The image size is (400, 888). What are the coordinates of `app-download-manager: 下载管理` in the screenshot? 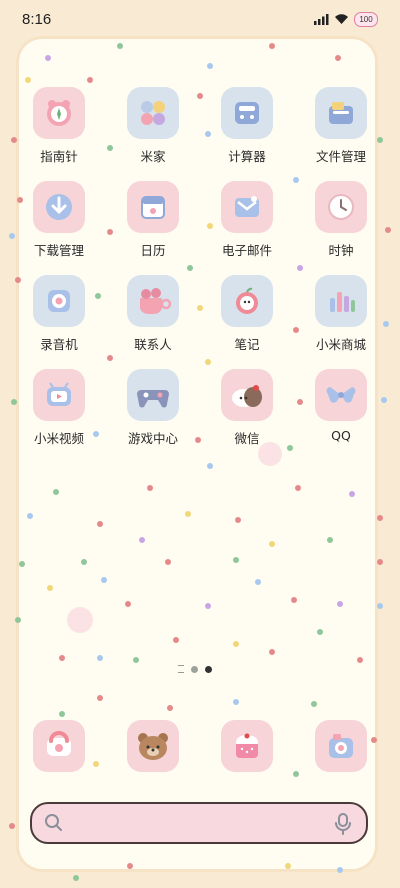 It's located at (59, 220).